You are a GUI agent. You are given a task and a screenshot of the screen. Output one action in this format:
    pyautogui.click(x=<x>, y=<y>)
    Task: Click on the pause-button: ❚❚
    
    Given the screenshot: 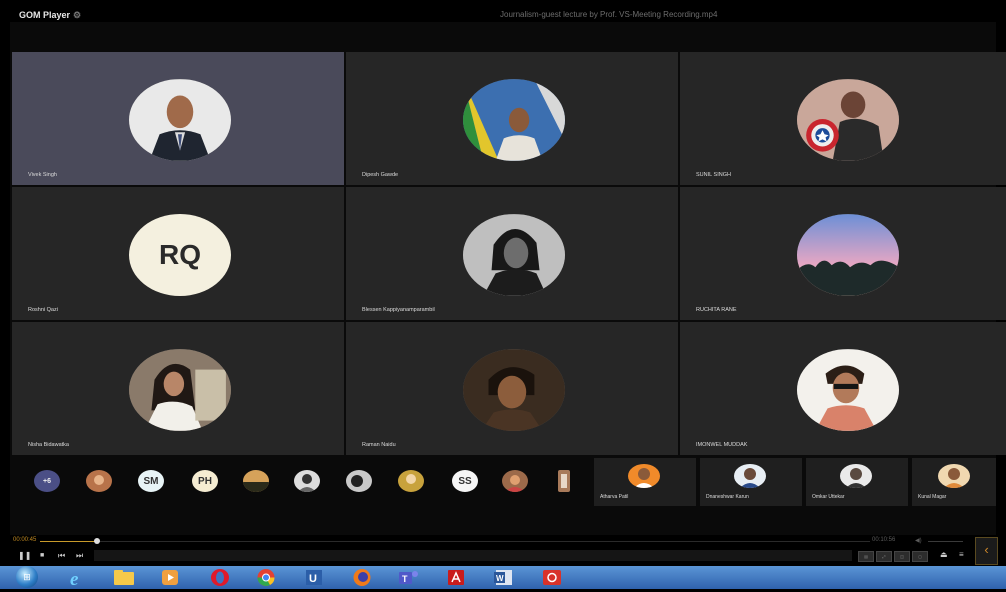 What is the action you would take?
    pyautogui.click(x=24, y=556)
    